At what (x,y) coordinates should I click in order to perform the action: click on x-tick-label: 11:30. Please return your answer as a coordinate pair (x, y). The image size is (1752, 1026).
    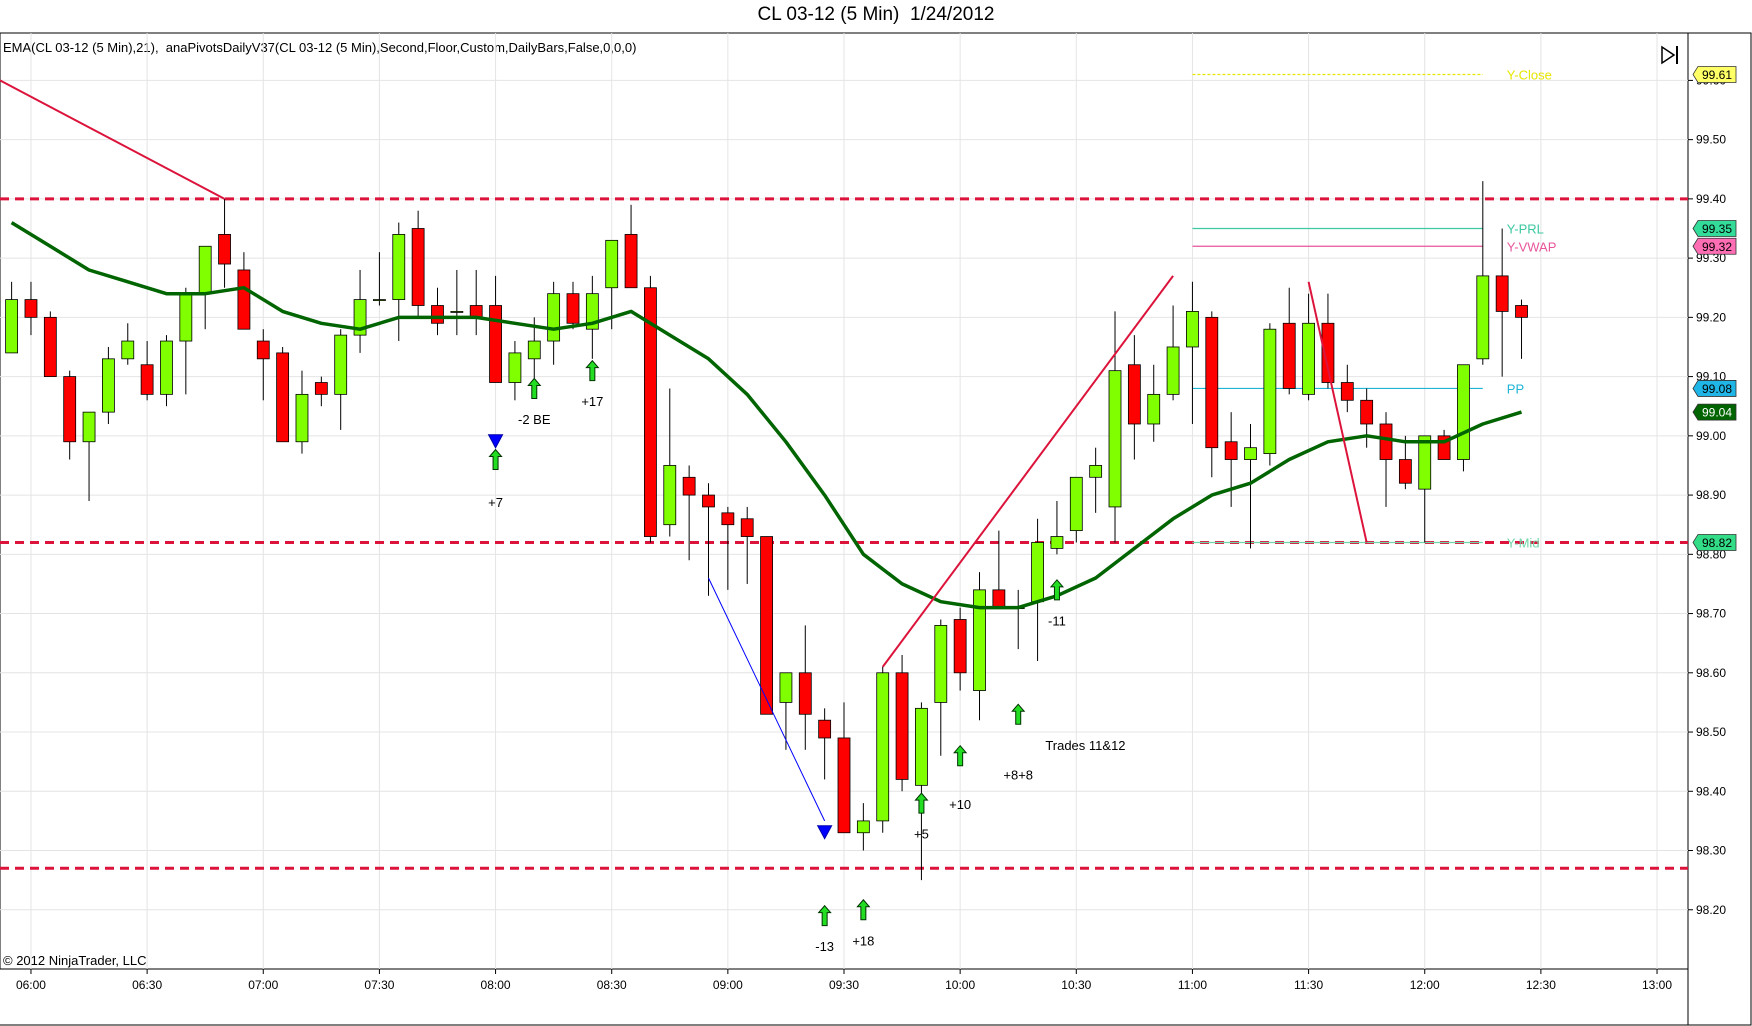
    Looking at the image, I should click on (1308, 985).